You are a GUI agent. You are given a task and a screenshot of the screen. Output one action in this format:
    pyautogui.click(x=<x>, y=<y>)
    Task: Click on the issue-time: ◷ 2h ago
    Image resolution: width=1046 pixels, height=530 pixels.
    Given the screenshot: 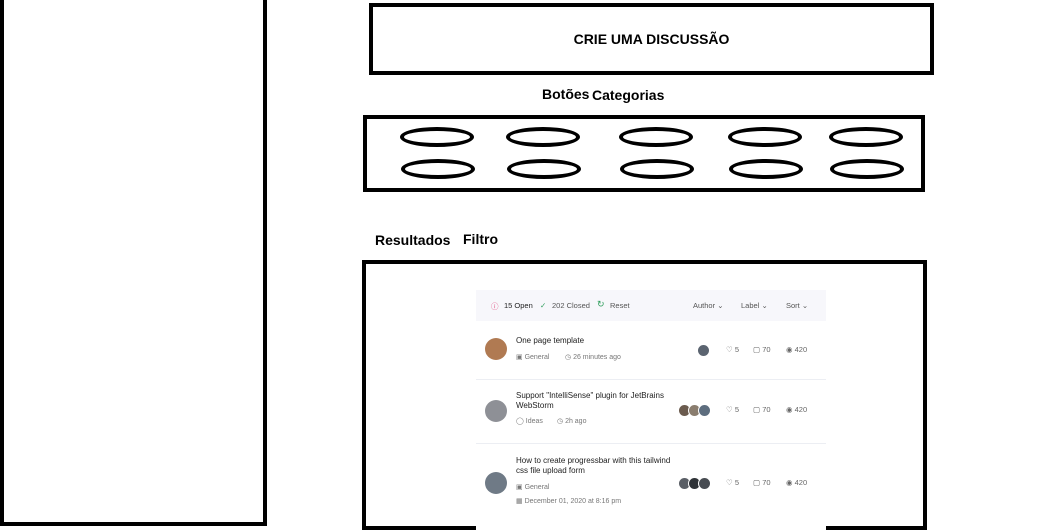 What is the action you would take?
    pyautogui.click(x=571, y=421)
    